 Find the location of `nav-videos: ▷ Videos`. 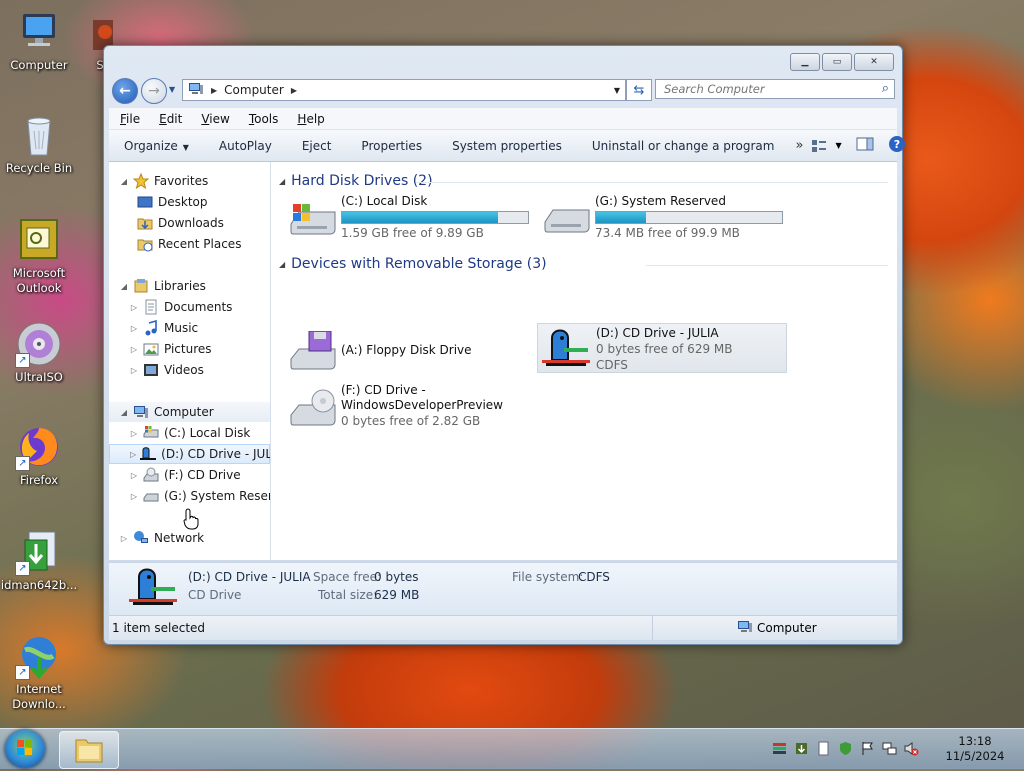

nav-videos: ▷ Videos is located at coordinates (199, 370).